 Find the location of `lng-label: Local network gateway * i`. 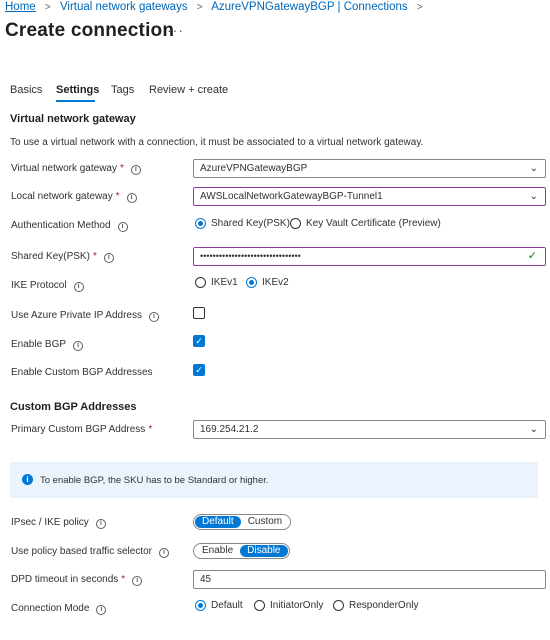

lng-label: Local network gateway * i is located at coordinates (74, 197).